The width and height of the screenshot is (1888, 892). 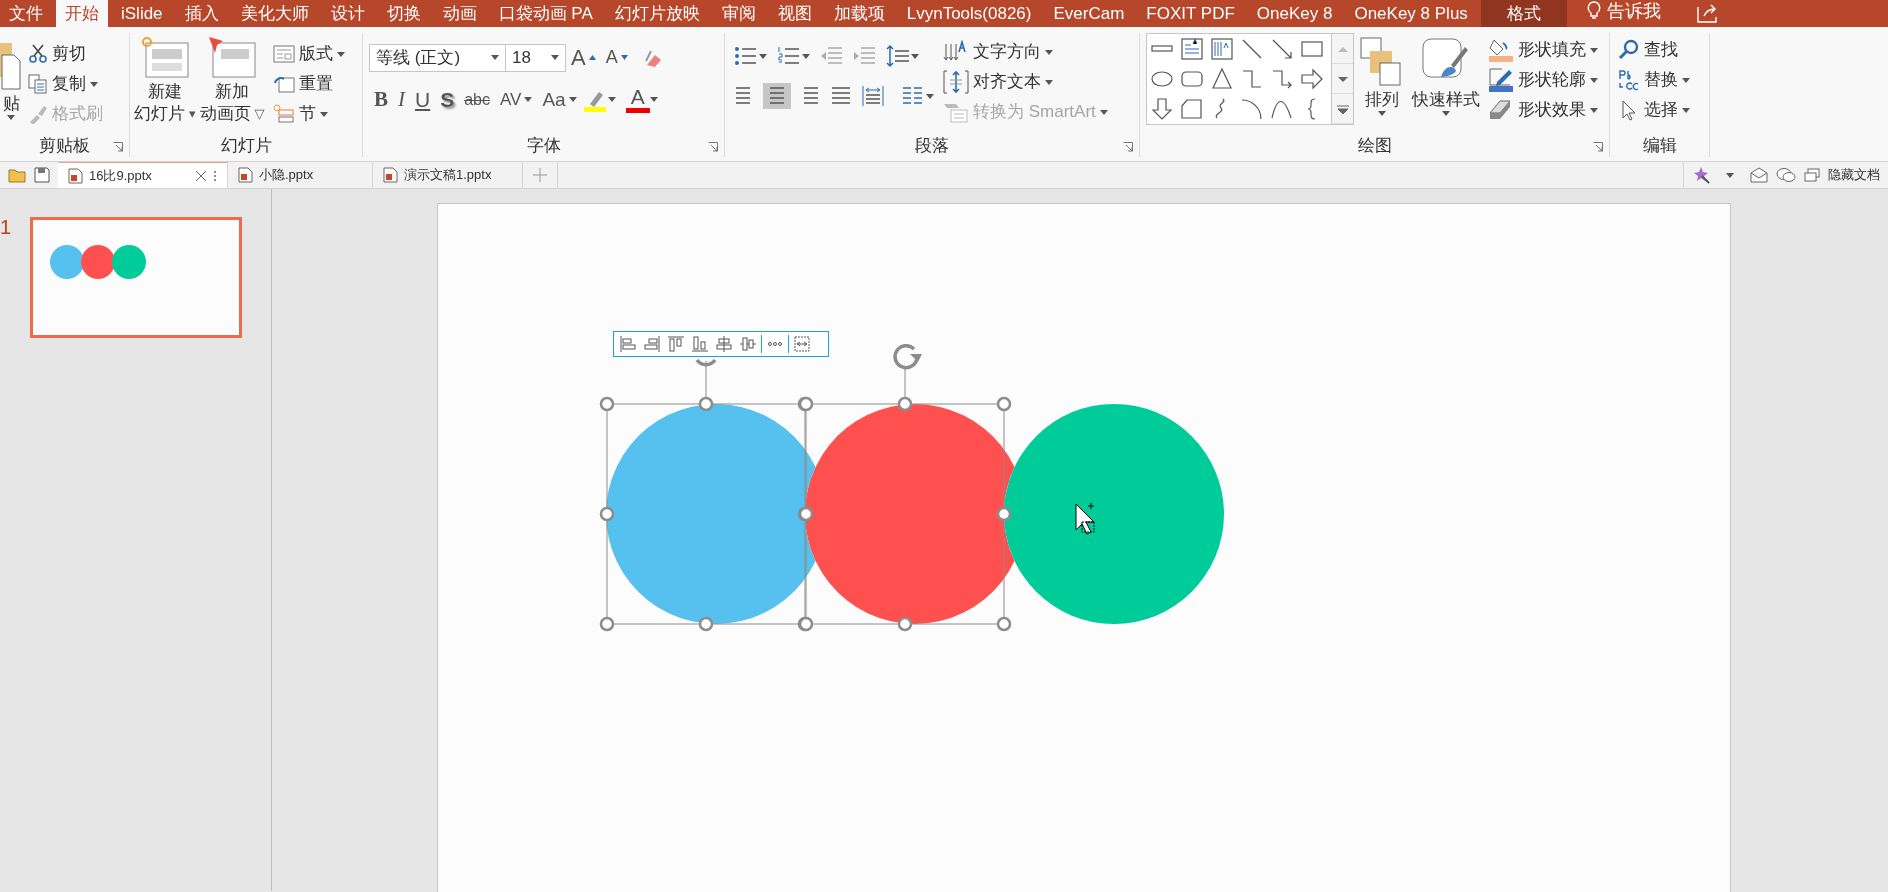 I want to click on circle-shape, so click(x=1114, y=514).